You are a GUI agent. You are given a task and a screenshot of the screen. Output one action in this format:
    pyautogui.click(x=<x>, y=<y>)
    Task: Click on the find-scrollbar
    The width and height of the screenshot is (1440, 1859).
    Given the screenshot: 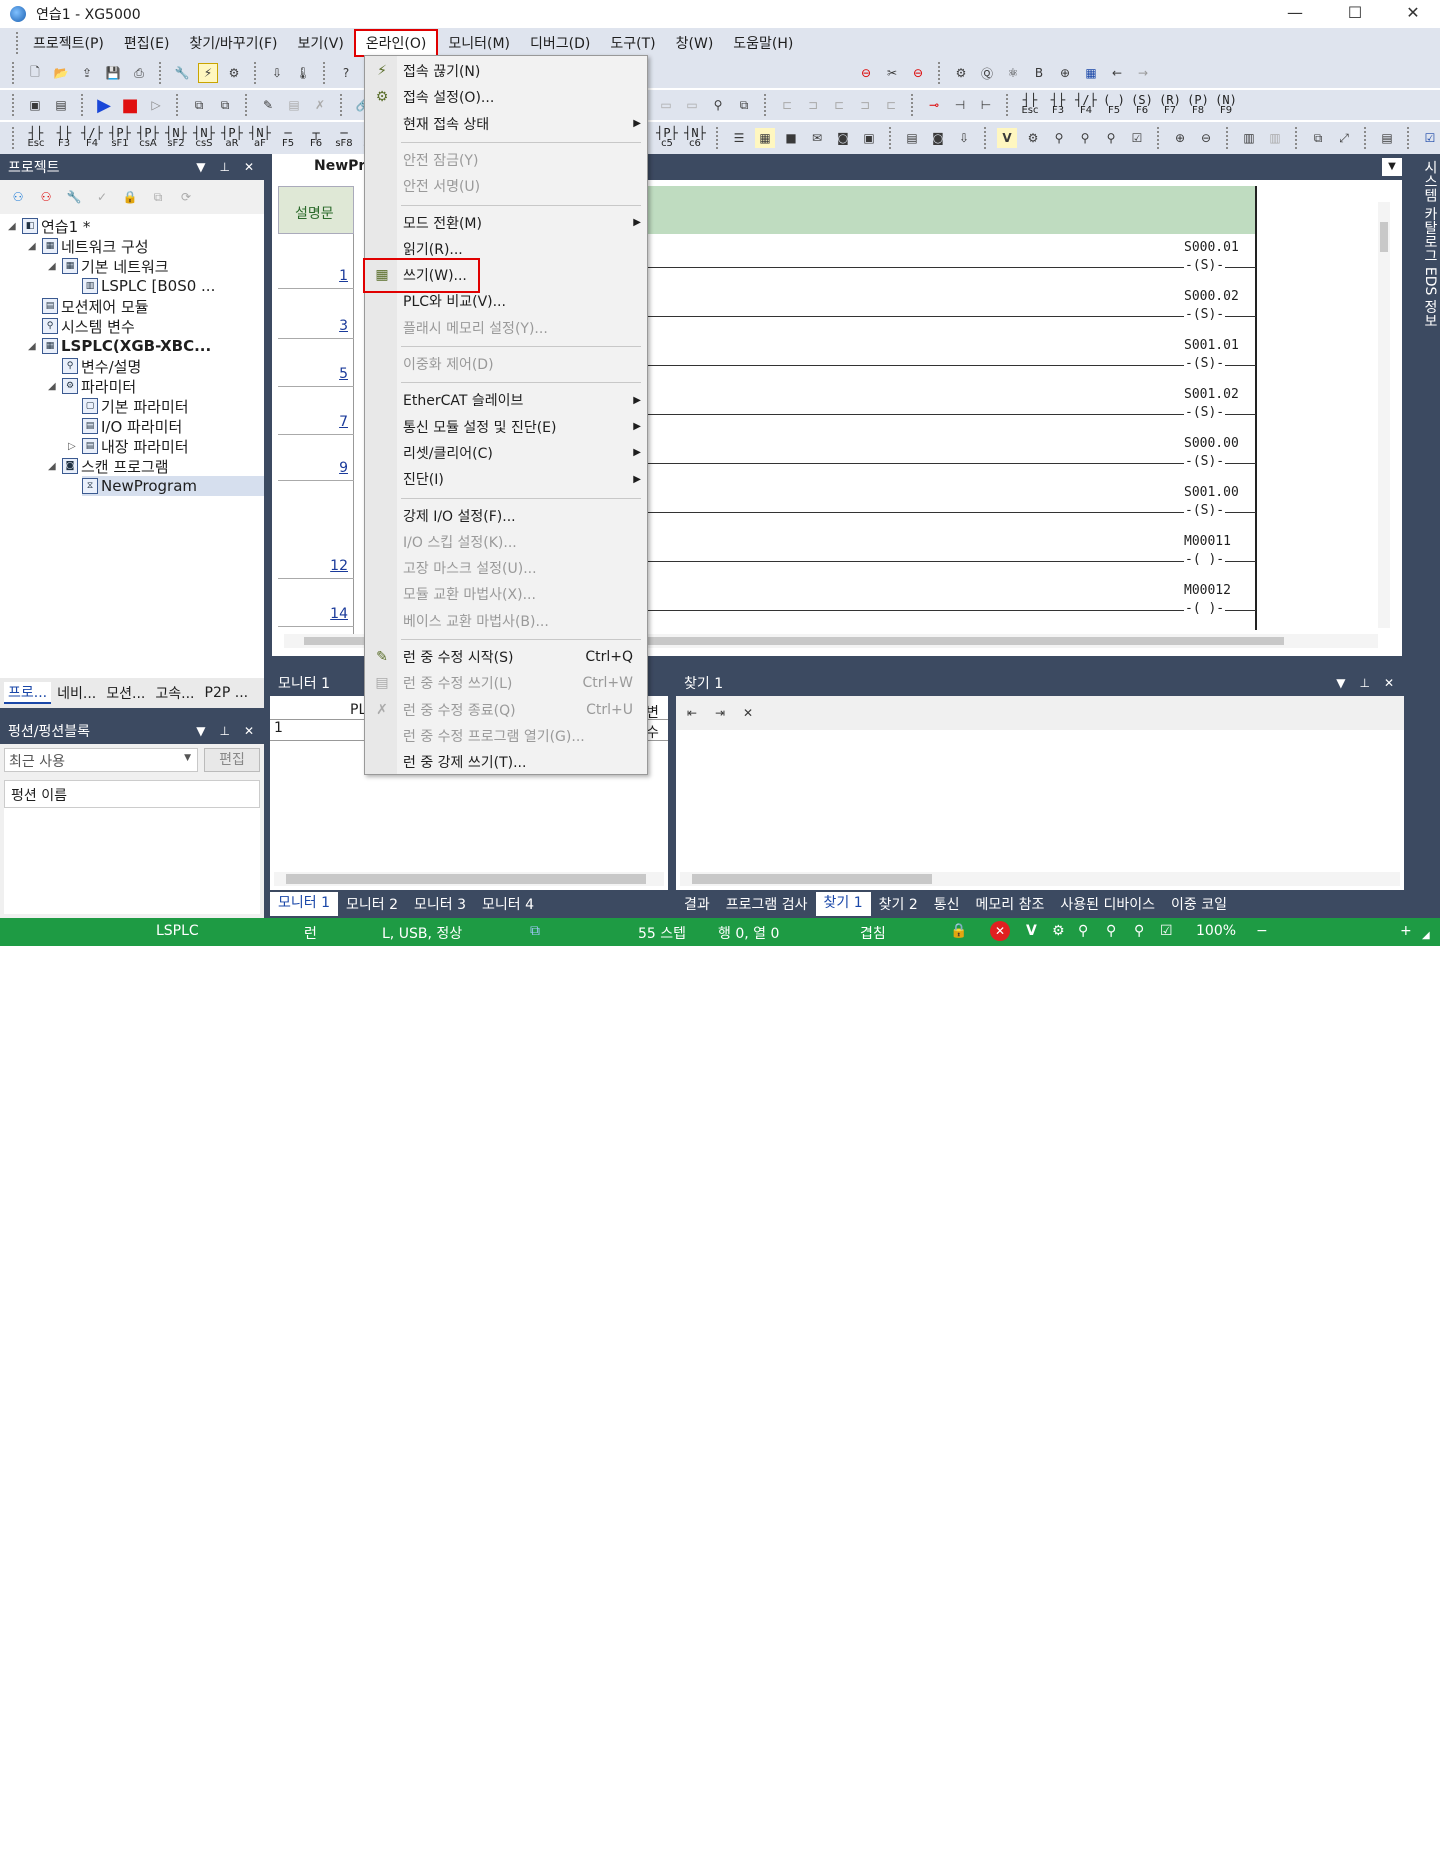 What is the action you would take?
    pyautogui.click(x=1040, y=879)
    